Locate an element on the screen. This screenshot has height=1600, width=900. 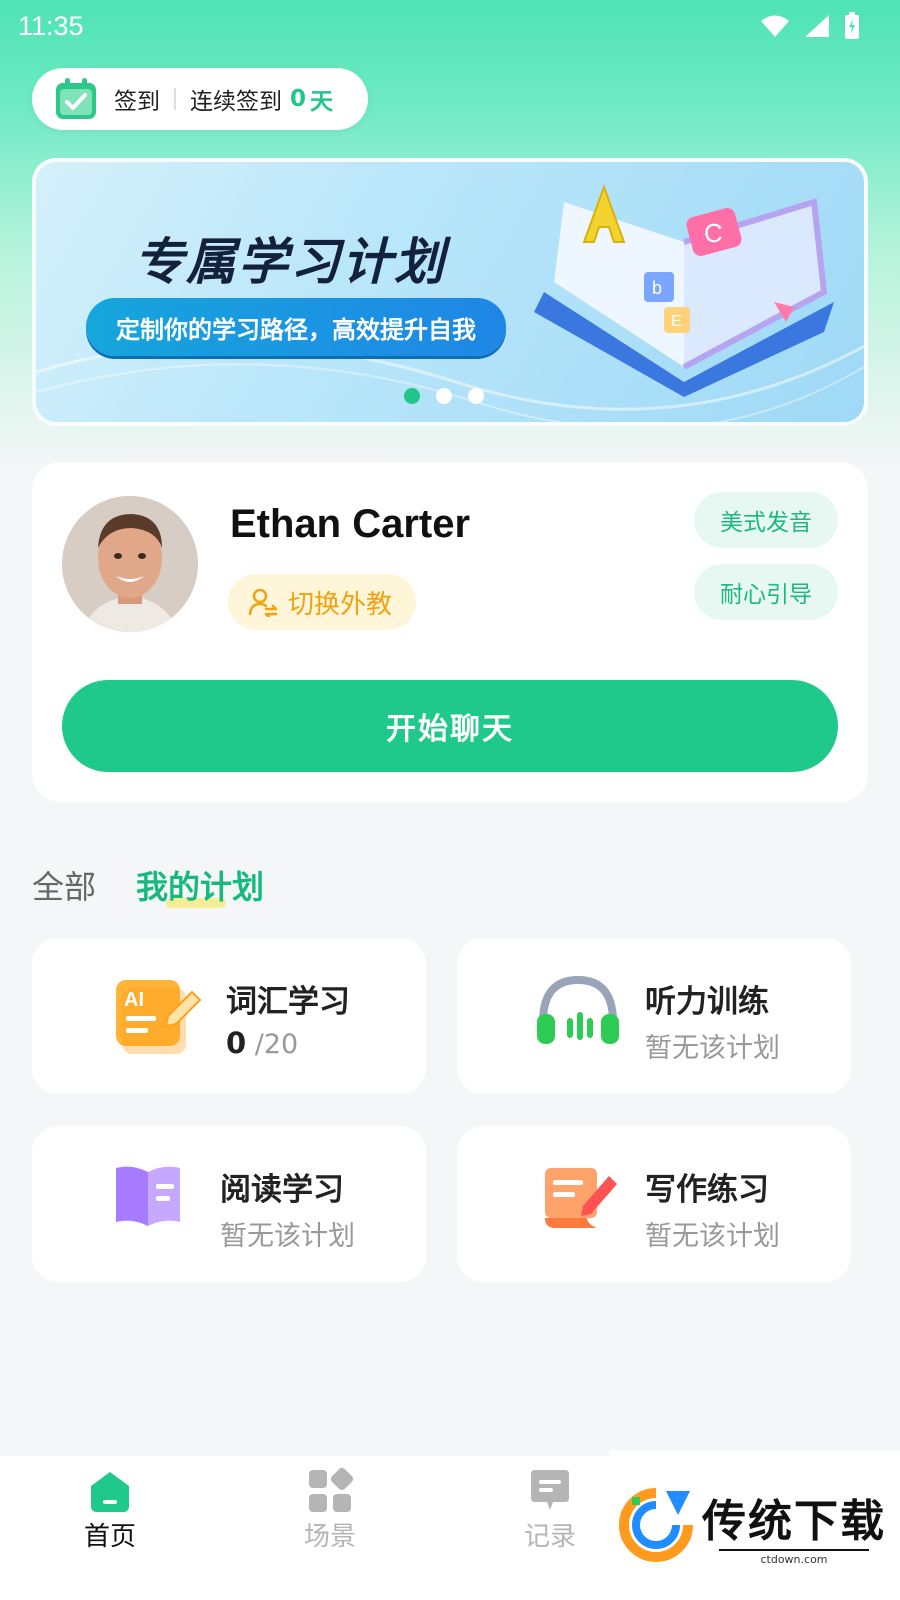
banner-pagination is located at coordinates (444, 396).